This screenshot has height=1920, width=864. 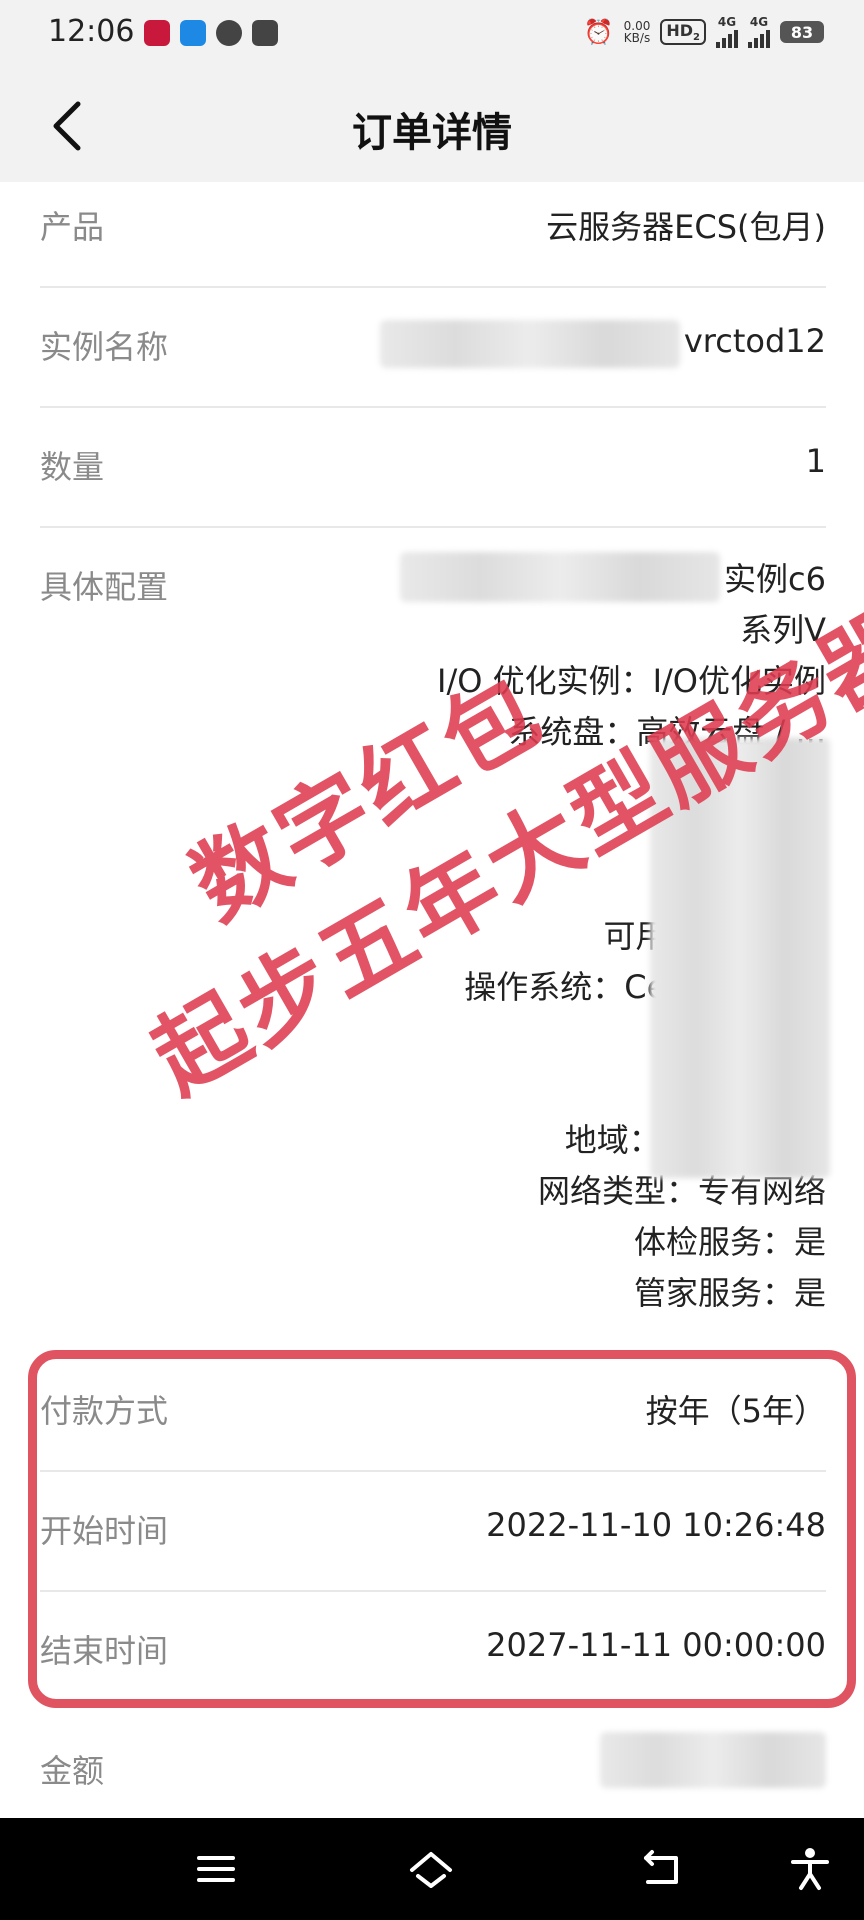 What do you see at coordinates (229, 33) in the screenshot?
I see `app-icon-search` at bounding box center [229, 33].